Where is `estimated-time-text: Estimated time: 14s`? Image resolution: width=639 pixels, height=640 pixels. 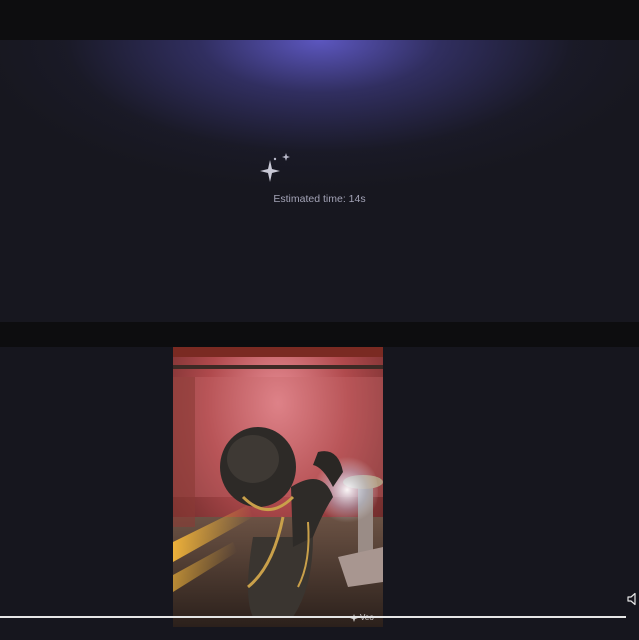
estimated-time-text: Estimated time: 14s is located at coordinates (319, 199).